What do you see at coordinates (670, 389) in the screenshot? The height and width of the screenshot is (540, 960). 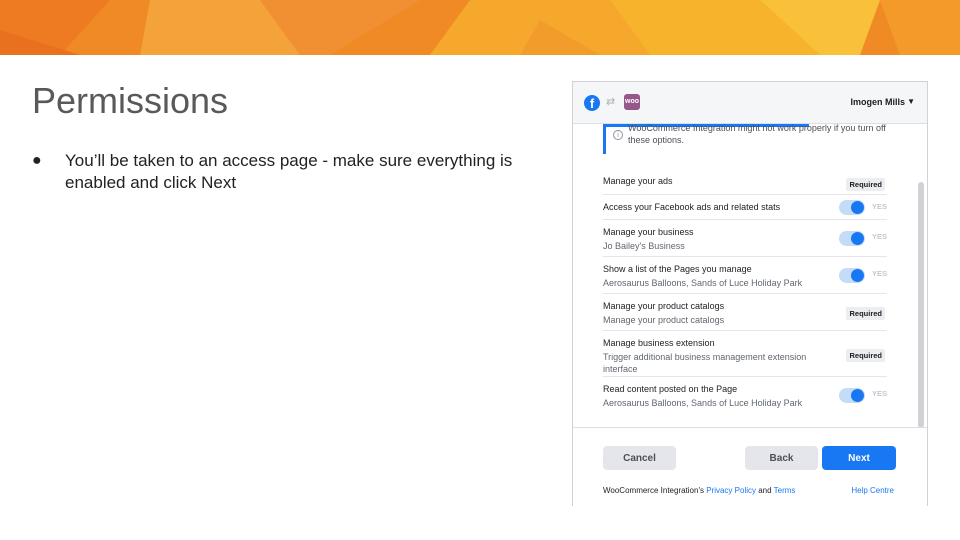 I see `permission-title: Read content posted on the Page` at bounding box center [670, 389].